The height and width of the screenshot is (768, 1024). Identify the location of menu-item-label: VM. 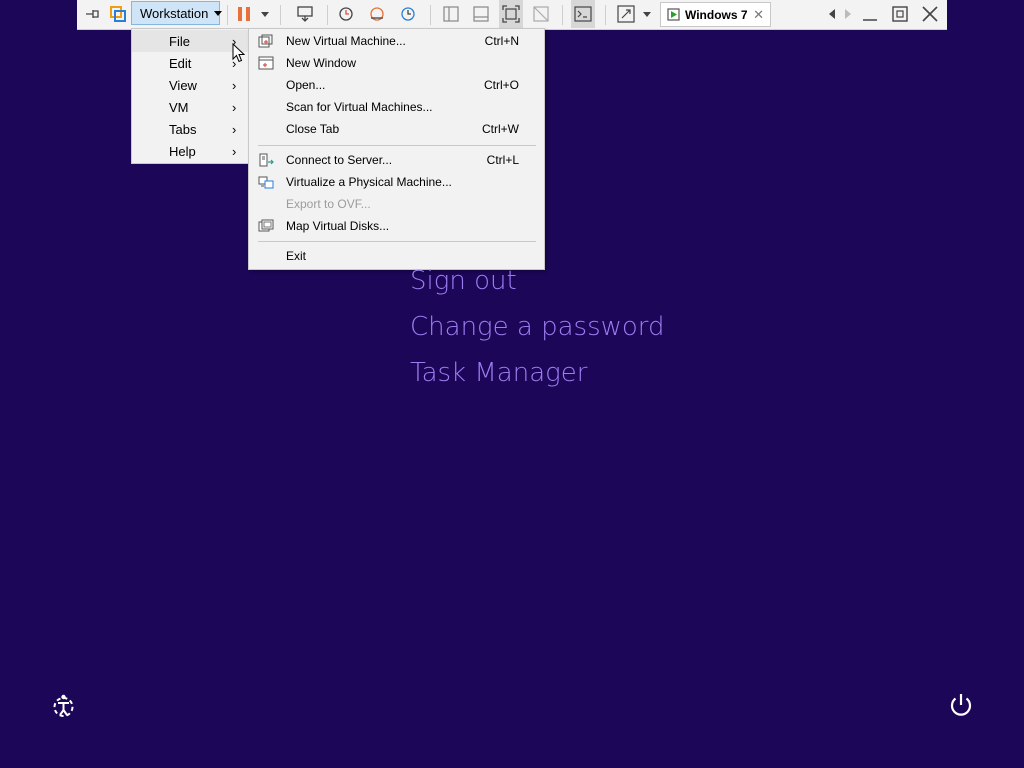
(179, 107).